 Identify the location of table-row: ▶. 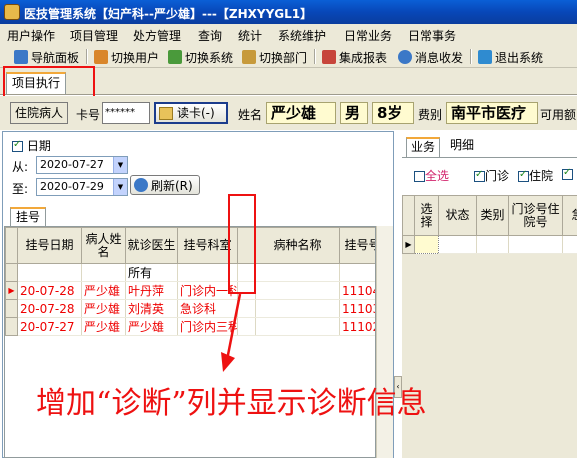
(489, 244).